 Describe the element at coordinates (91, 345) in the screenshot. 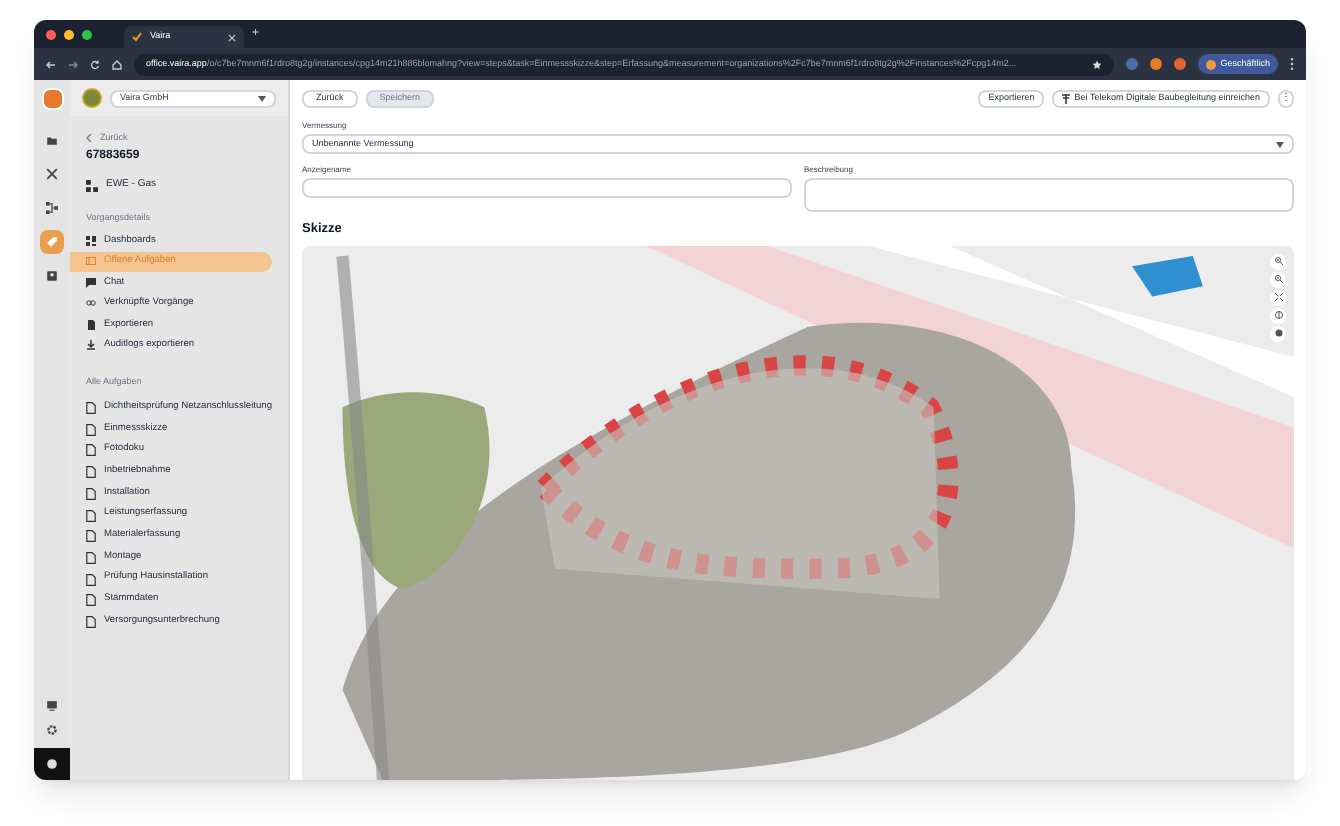

I see `download-icon` at that location.